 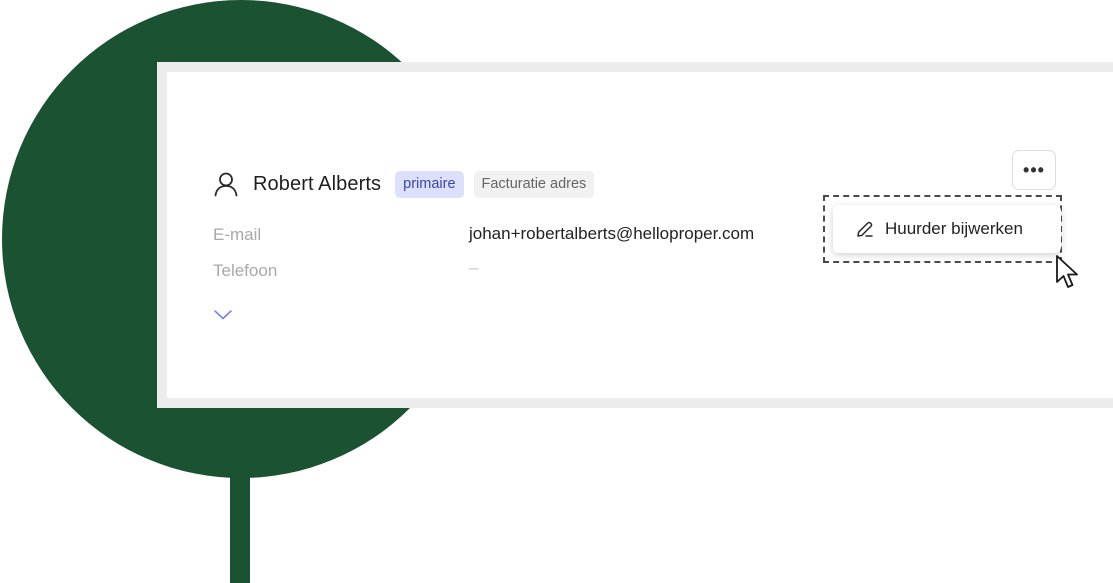 What do you see at coordinates (240, 526) in the screenshot?
I see `decorative-green-stem` at bounding box center [240, 526].